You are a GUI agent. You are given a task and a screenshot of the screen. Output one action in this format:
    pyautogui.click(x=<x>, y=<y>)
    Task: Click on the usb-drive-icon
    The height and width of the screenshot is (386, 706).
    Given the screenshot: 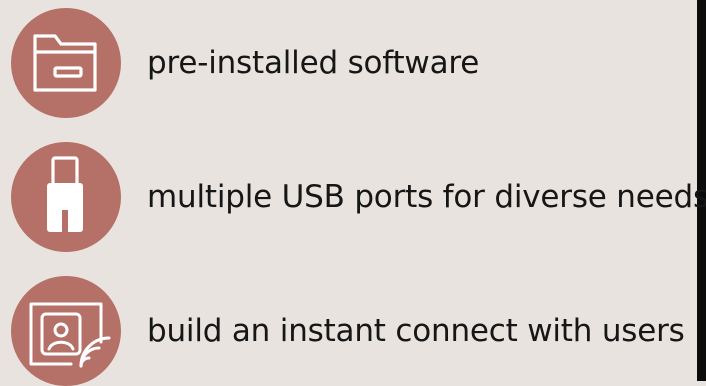 What is the action you would take?
    pyautogui.click(x=66, y=197)
    